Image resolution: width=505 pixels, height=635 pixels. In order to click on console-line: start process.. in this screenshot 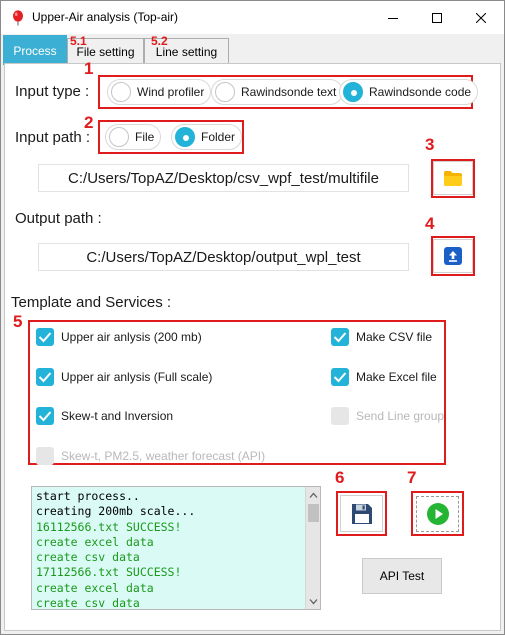, I will do `click(88, 496)`.